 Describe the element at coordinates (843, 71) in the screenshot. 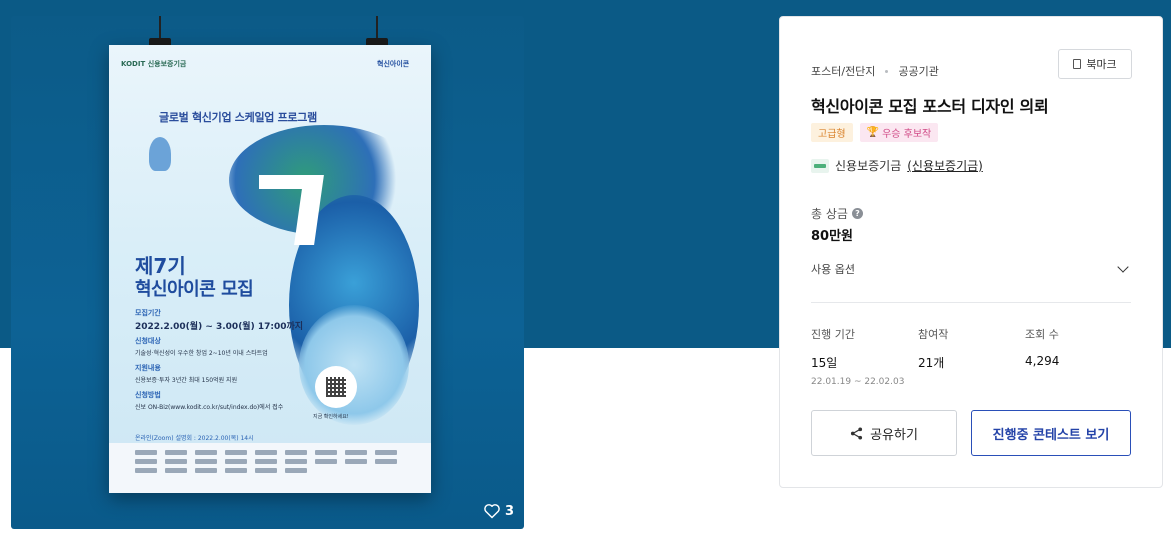

I see `breadcrumb-category: 포스터/전단지` at that location.